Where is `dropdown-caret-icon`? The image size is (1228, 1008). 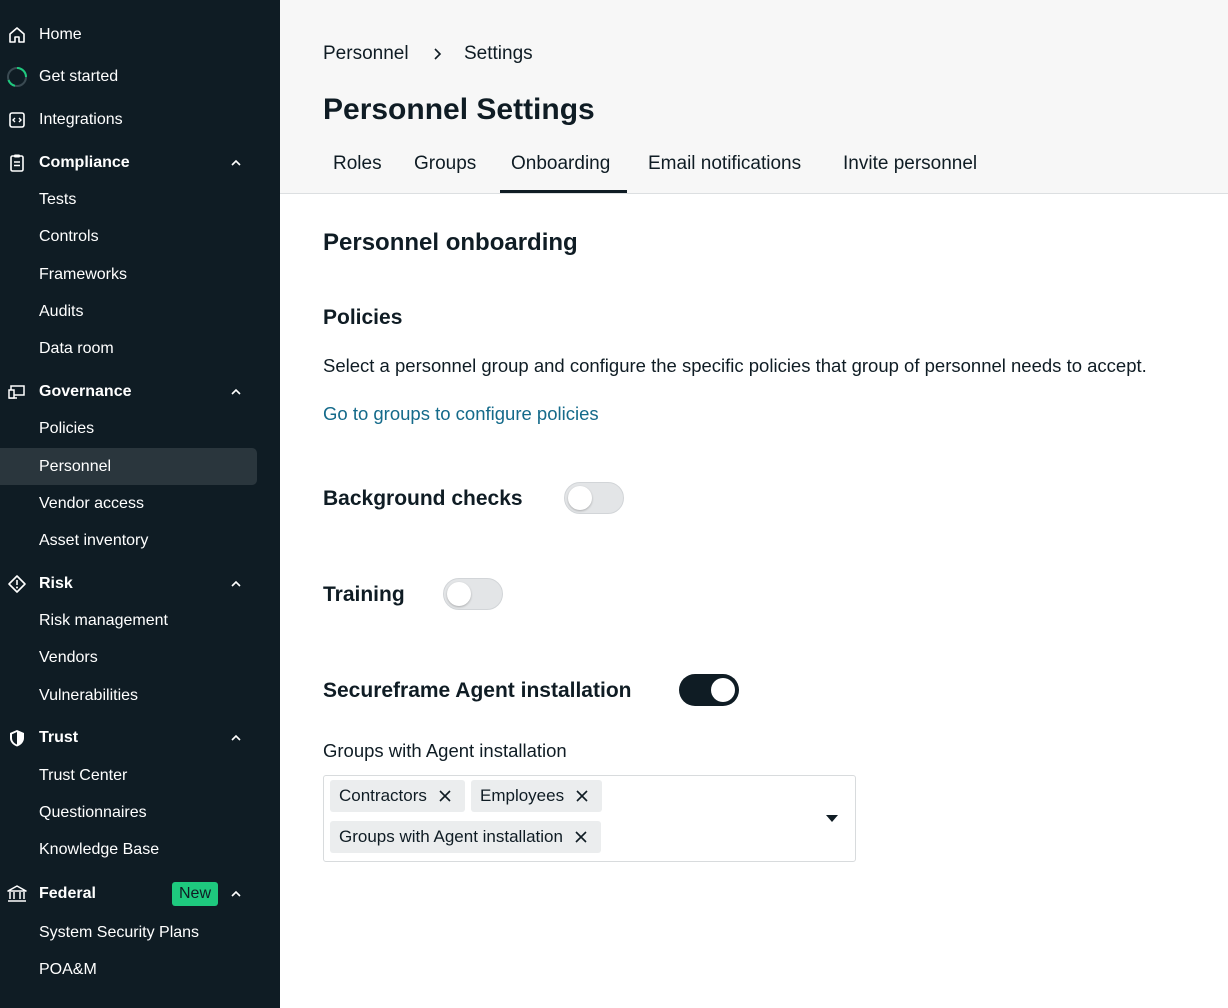 dropdown-caret-icon is located at coordinates (832, 818).